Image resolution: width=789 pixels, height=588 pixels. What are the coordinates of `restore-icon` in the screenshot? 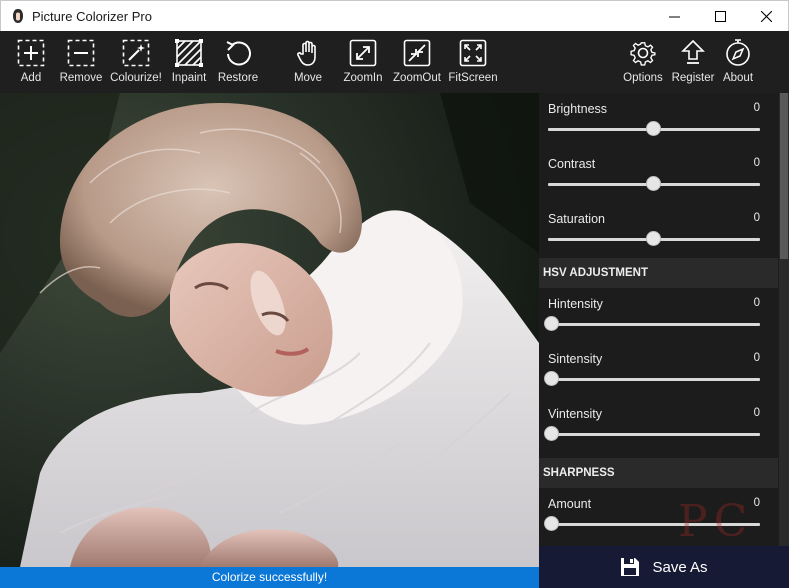 It's located at (238, 53).